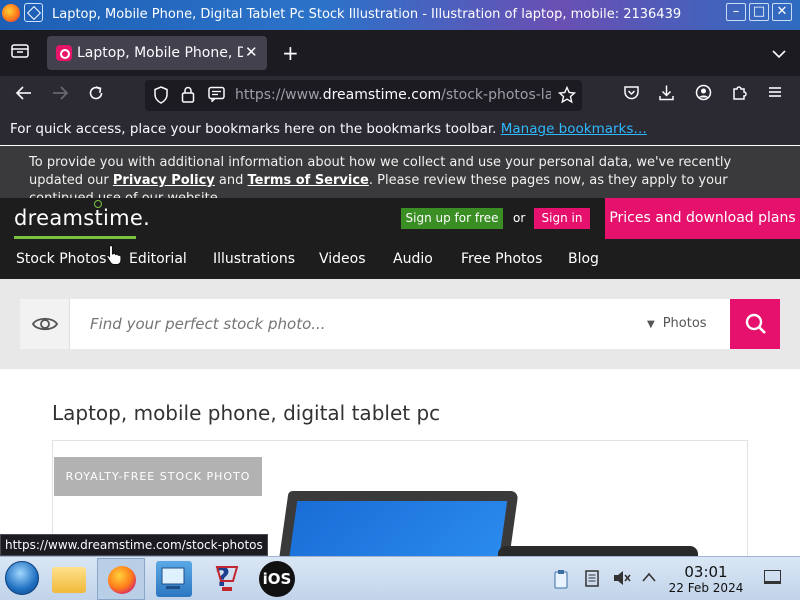 This screenshot has width=800, height=600. What do you see at coordinates (702, 218) in the screenshot?
I see `prices-plans-button: Prices and download plans` at bounding box center [702, 218].